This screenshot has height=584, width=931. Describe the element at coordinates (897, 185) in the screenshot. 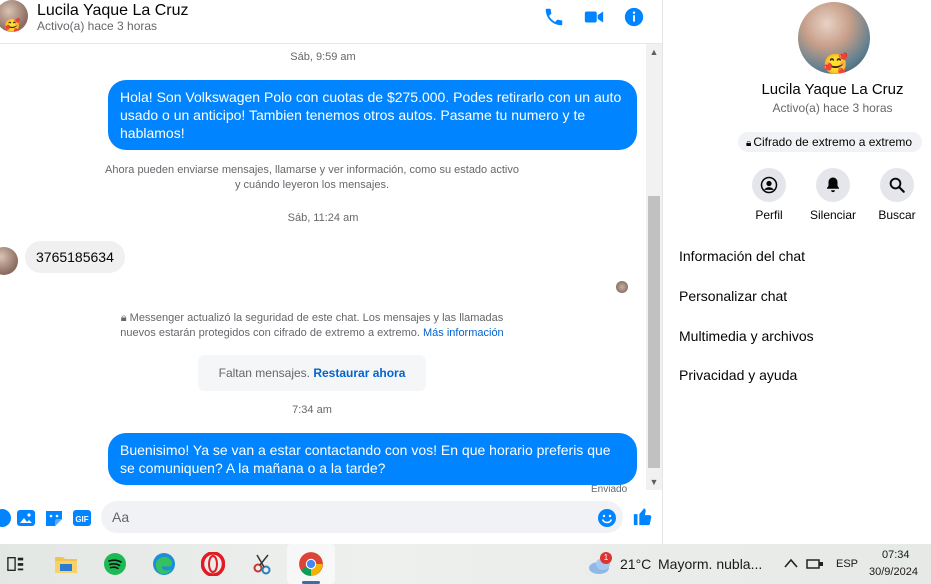

I see `search-icon` at that location.